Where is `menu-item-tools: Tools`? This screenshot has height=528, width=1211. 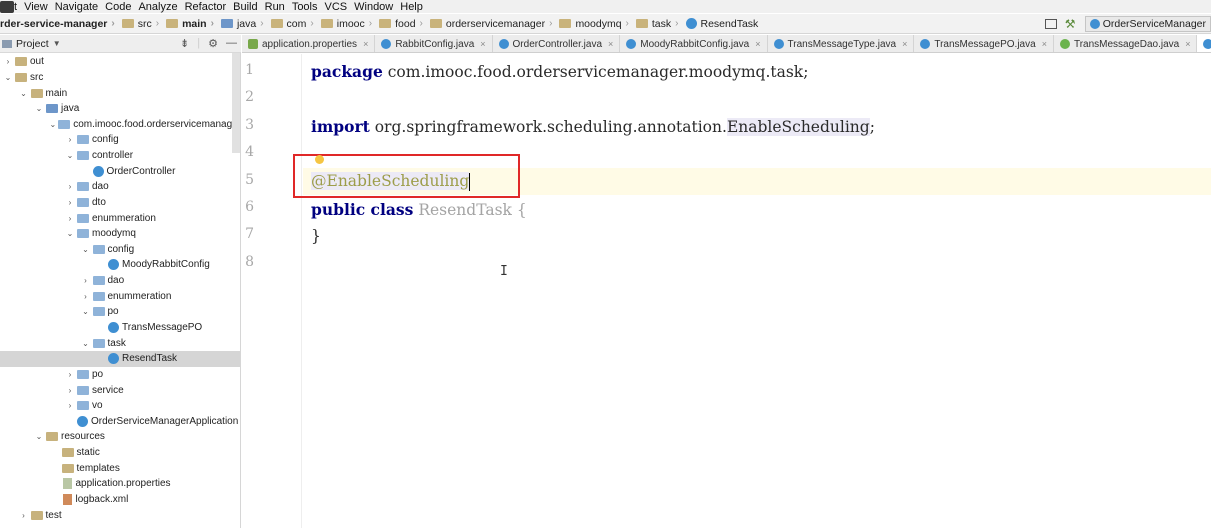
menu-item-tools: Tools is located at coordinates (305, 7).